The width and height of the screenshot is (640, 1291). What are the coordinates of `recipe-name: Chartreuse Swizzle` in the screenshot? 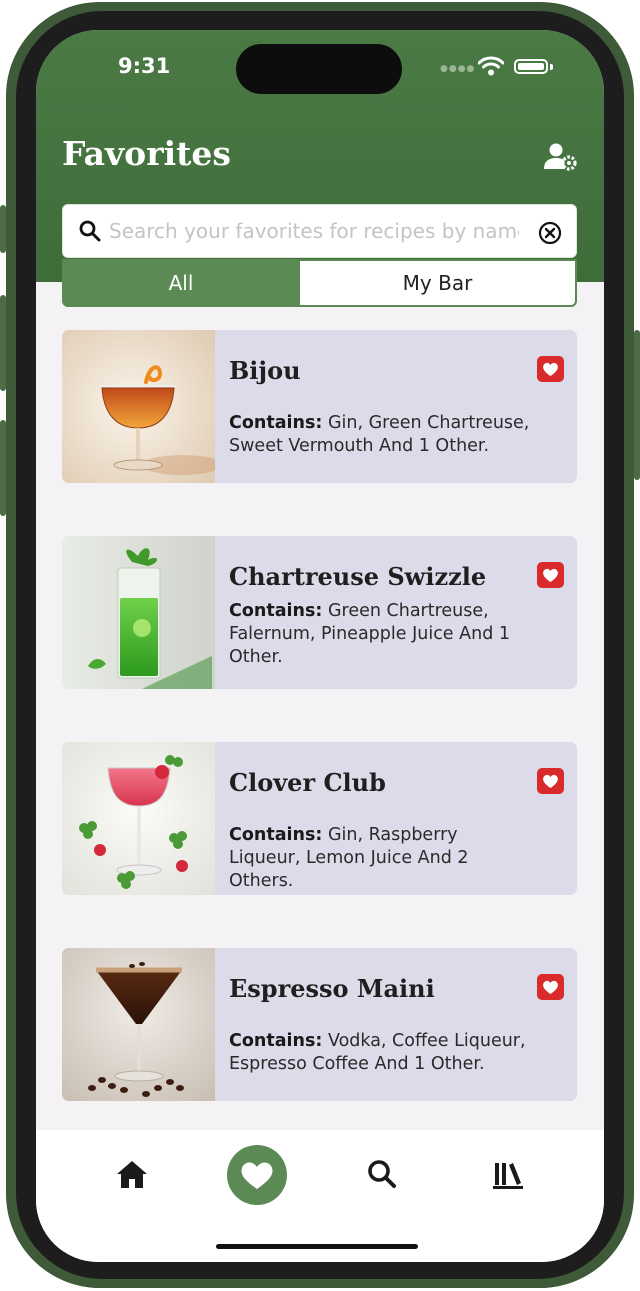 It's located at (358, 576).